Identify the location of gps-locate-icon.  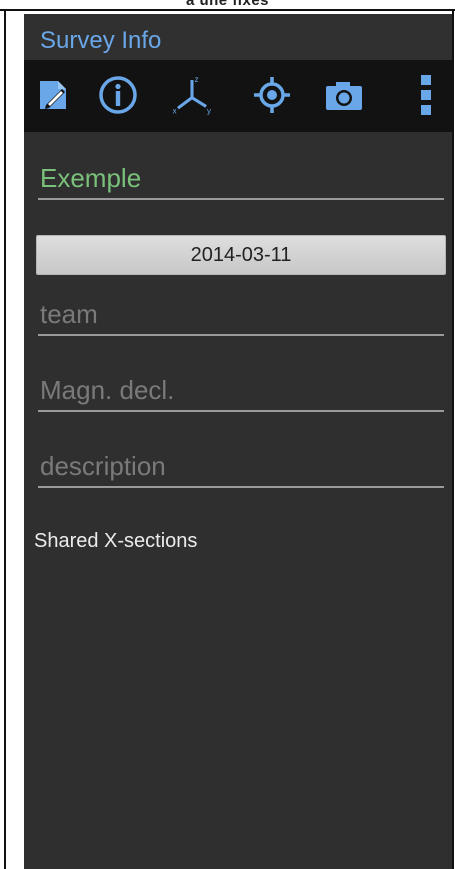
(272, 95).